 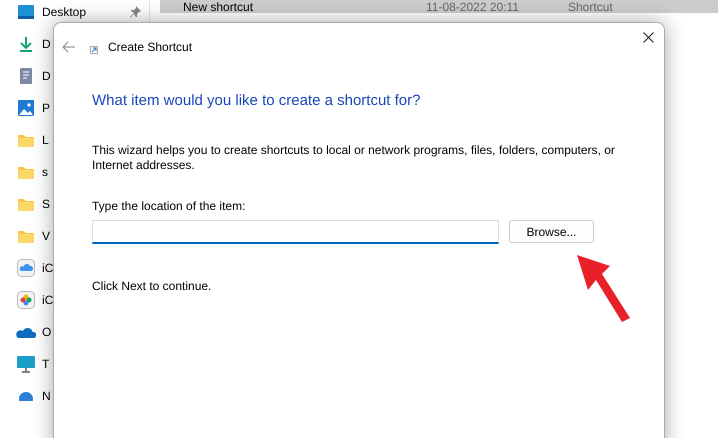 What do you see at coordinates (257, 101) in the screenshot?
I see `wizard-heading: What item would you like to create a shortcut for?` at bounding box center [257, 101].